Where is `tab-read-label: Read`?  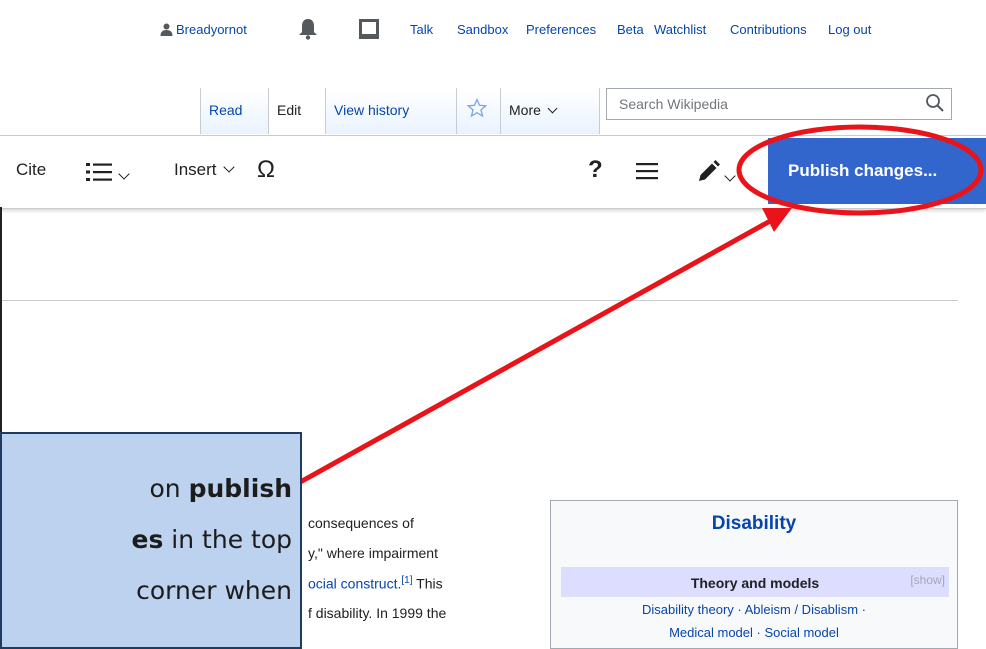 tab-read-label: Read is located at coordinates (225, 110).